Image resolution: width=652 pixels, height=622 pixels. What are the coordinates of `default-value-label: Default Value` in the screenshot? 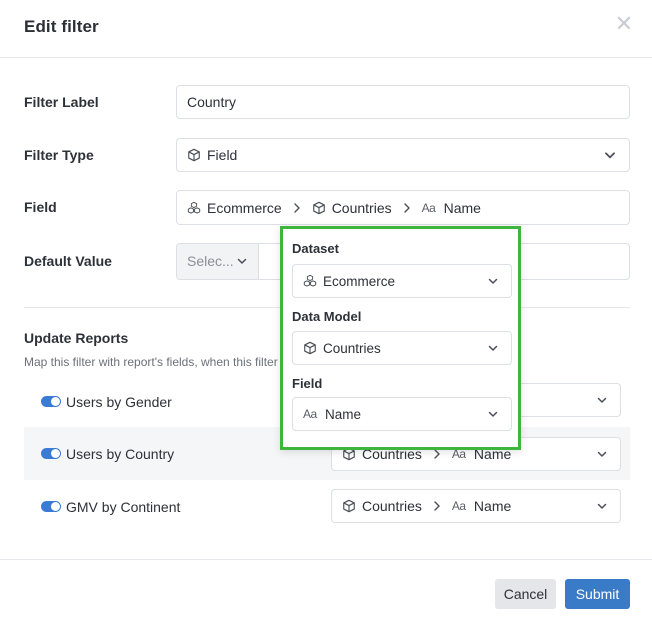 It's located at (68, 261).